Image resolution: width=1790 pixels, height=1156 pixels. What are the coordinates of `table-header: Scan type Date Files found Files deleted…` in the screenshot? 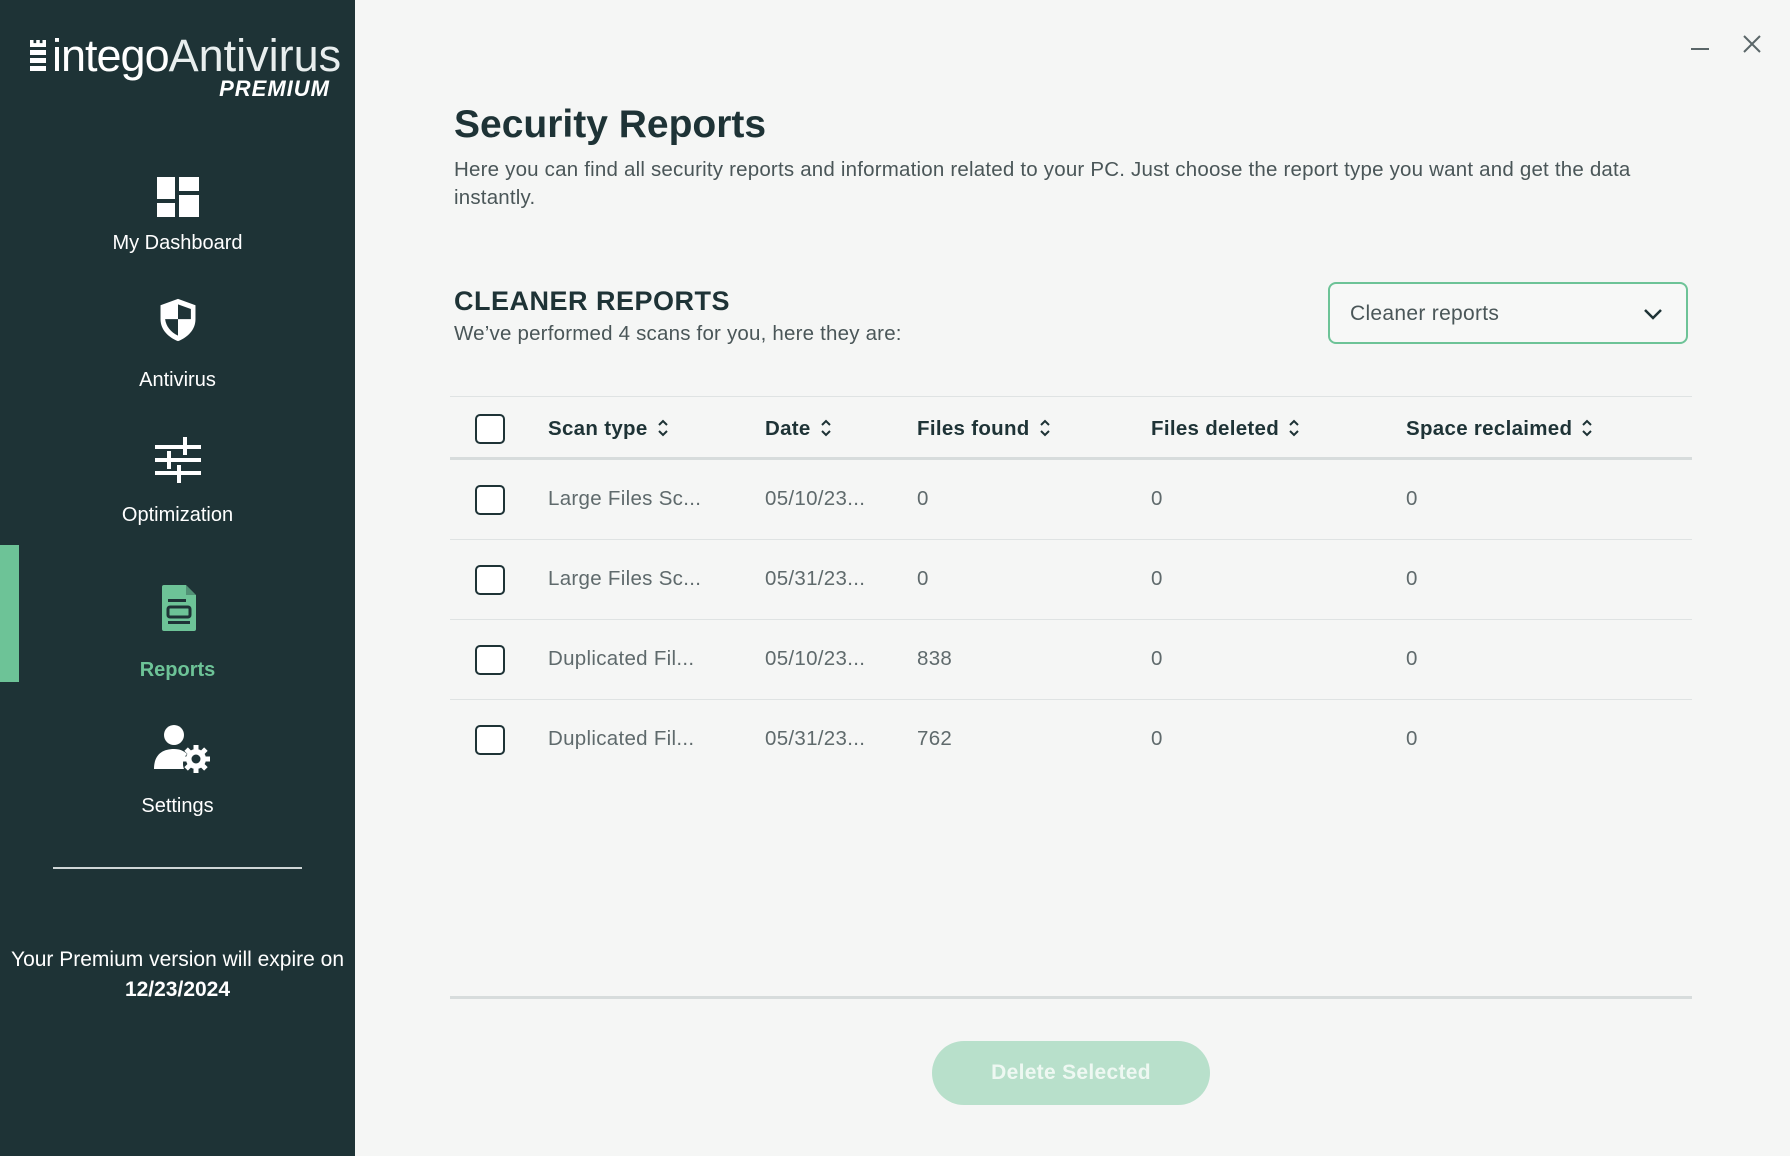 It's located at (1071, 428).